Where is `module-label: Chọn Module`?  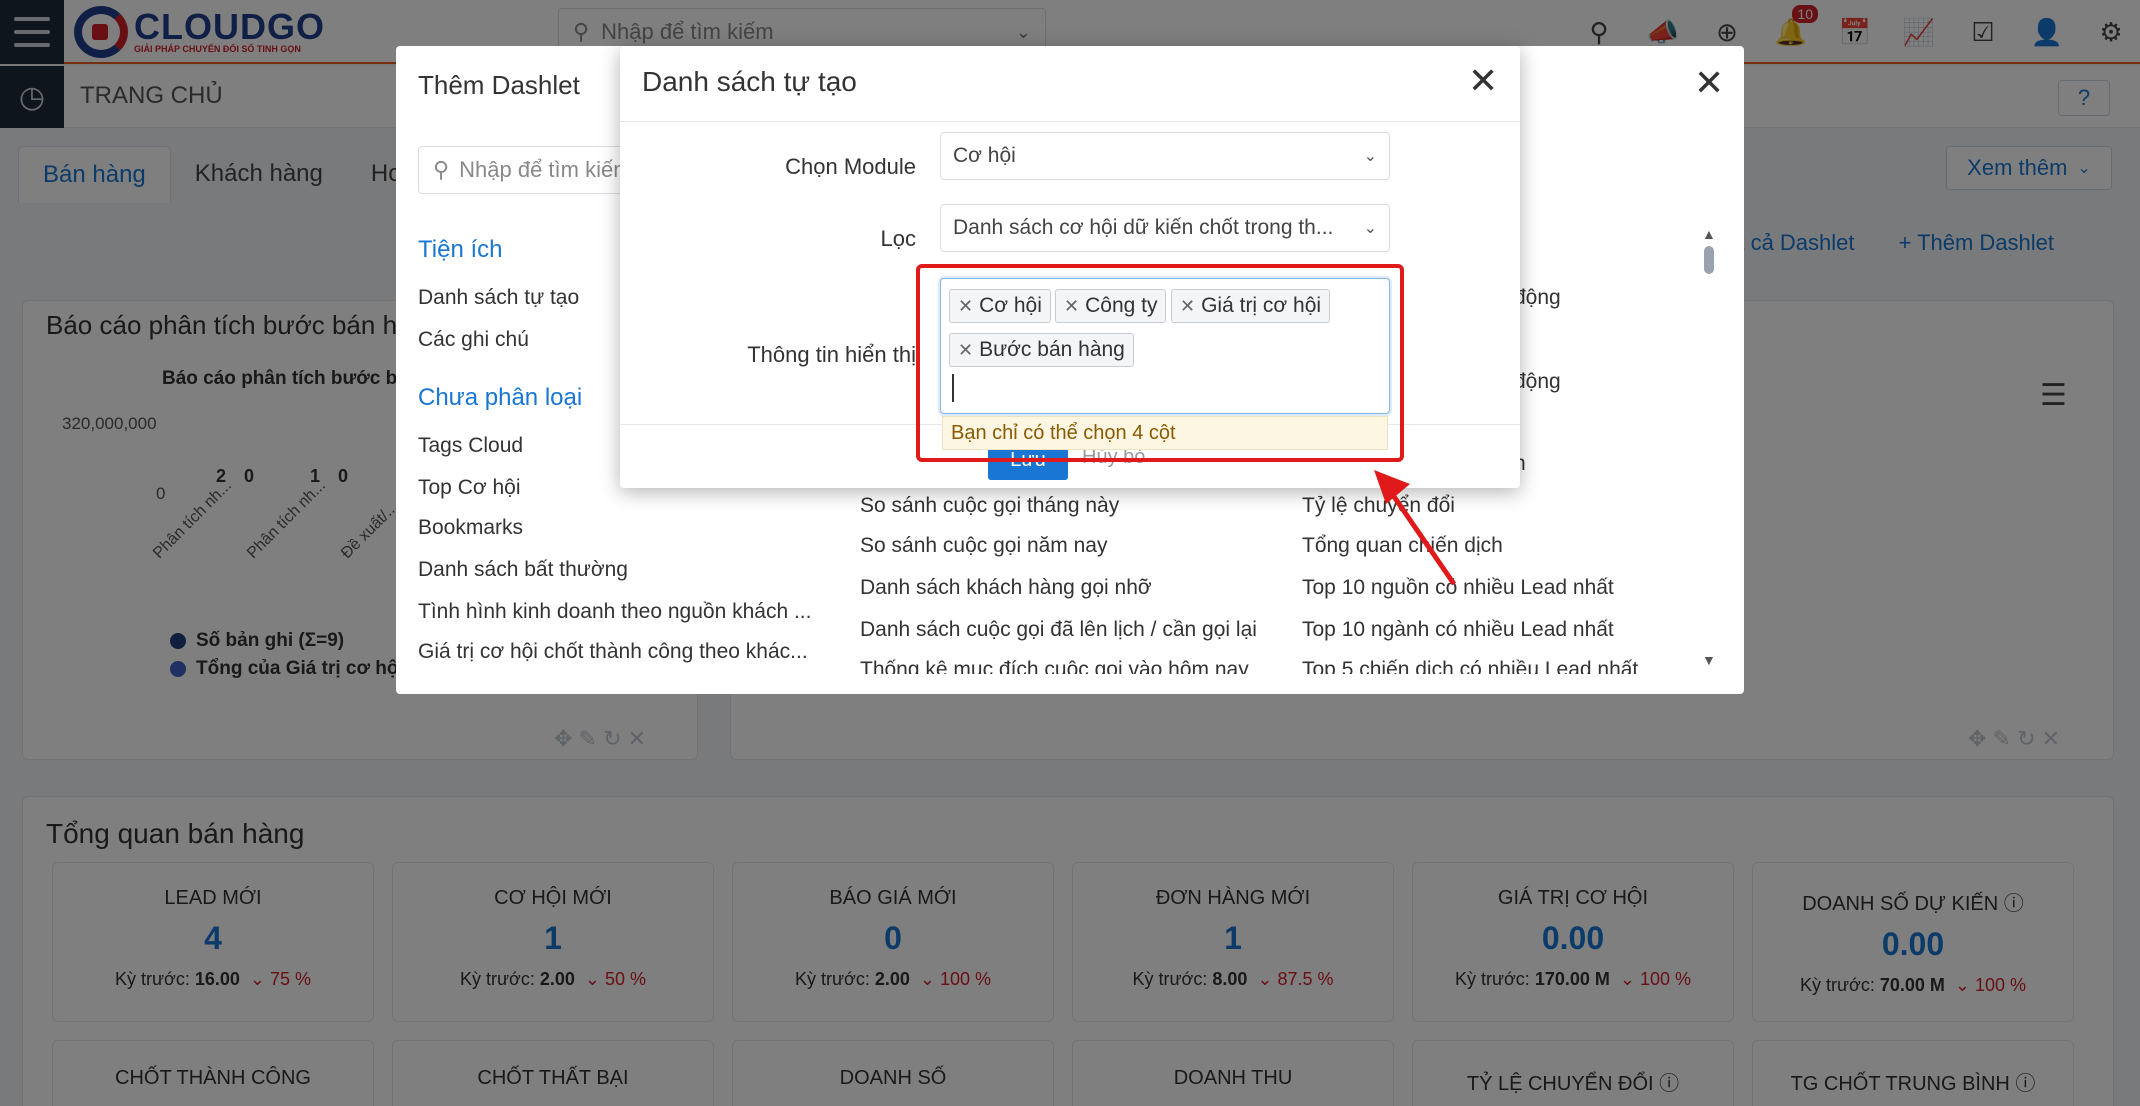 module-label: Chọn Module is located at coordinates (850, 166).